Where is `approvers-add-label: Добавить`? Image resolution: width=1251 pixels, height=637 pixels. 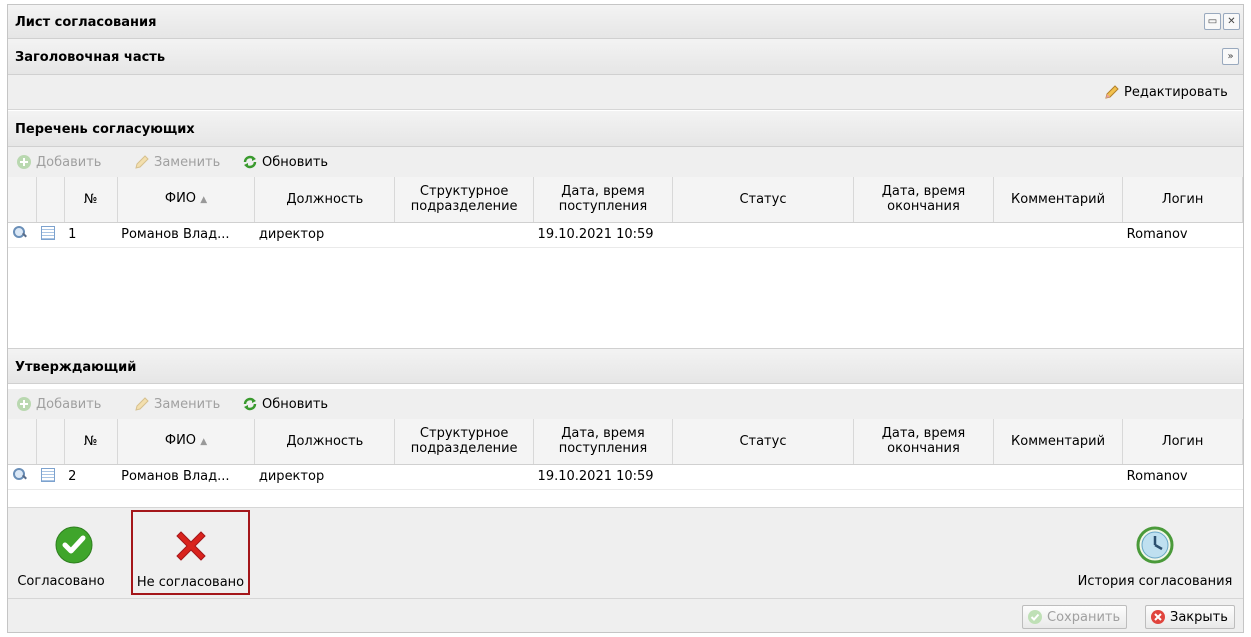
approvers-add-label: Добавить is located at coordinates (69, 162).